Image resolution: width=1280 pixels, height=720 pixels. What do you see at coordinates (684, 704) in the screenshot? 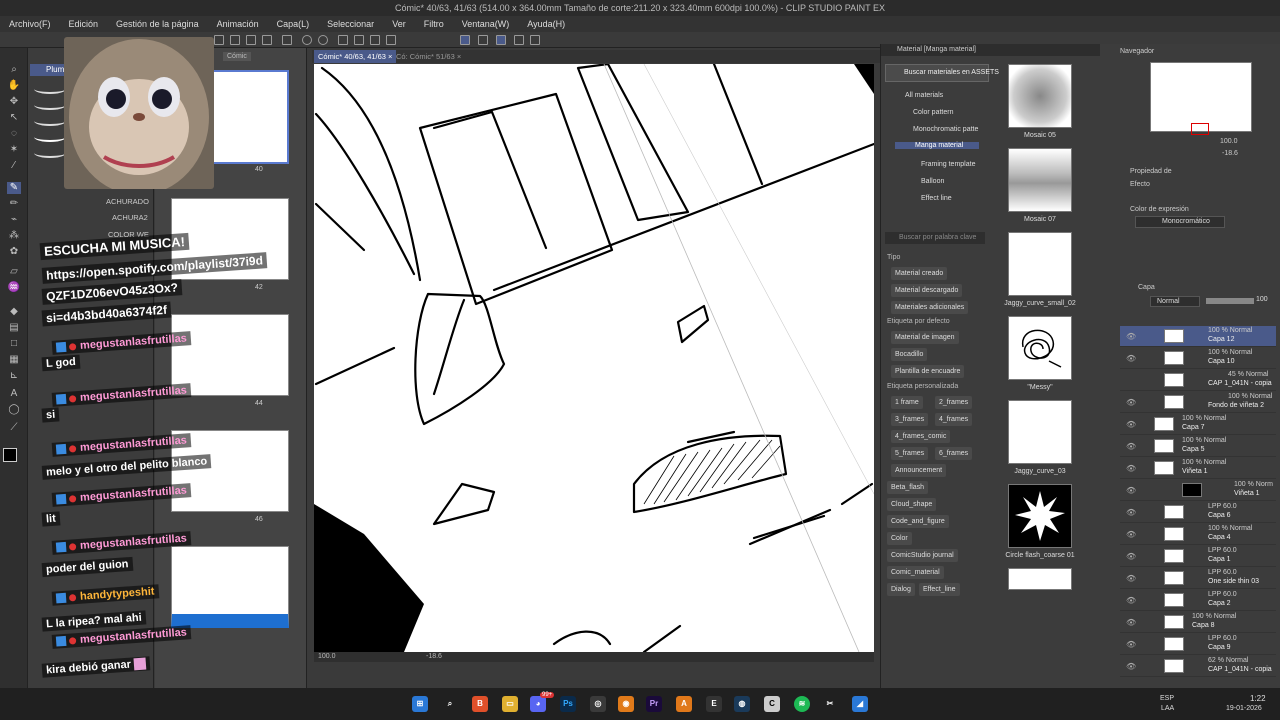
I see `app-icon: A` at bounding box center [684, 704].